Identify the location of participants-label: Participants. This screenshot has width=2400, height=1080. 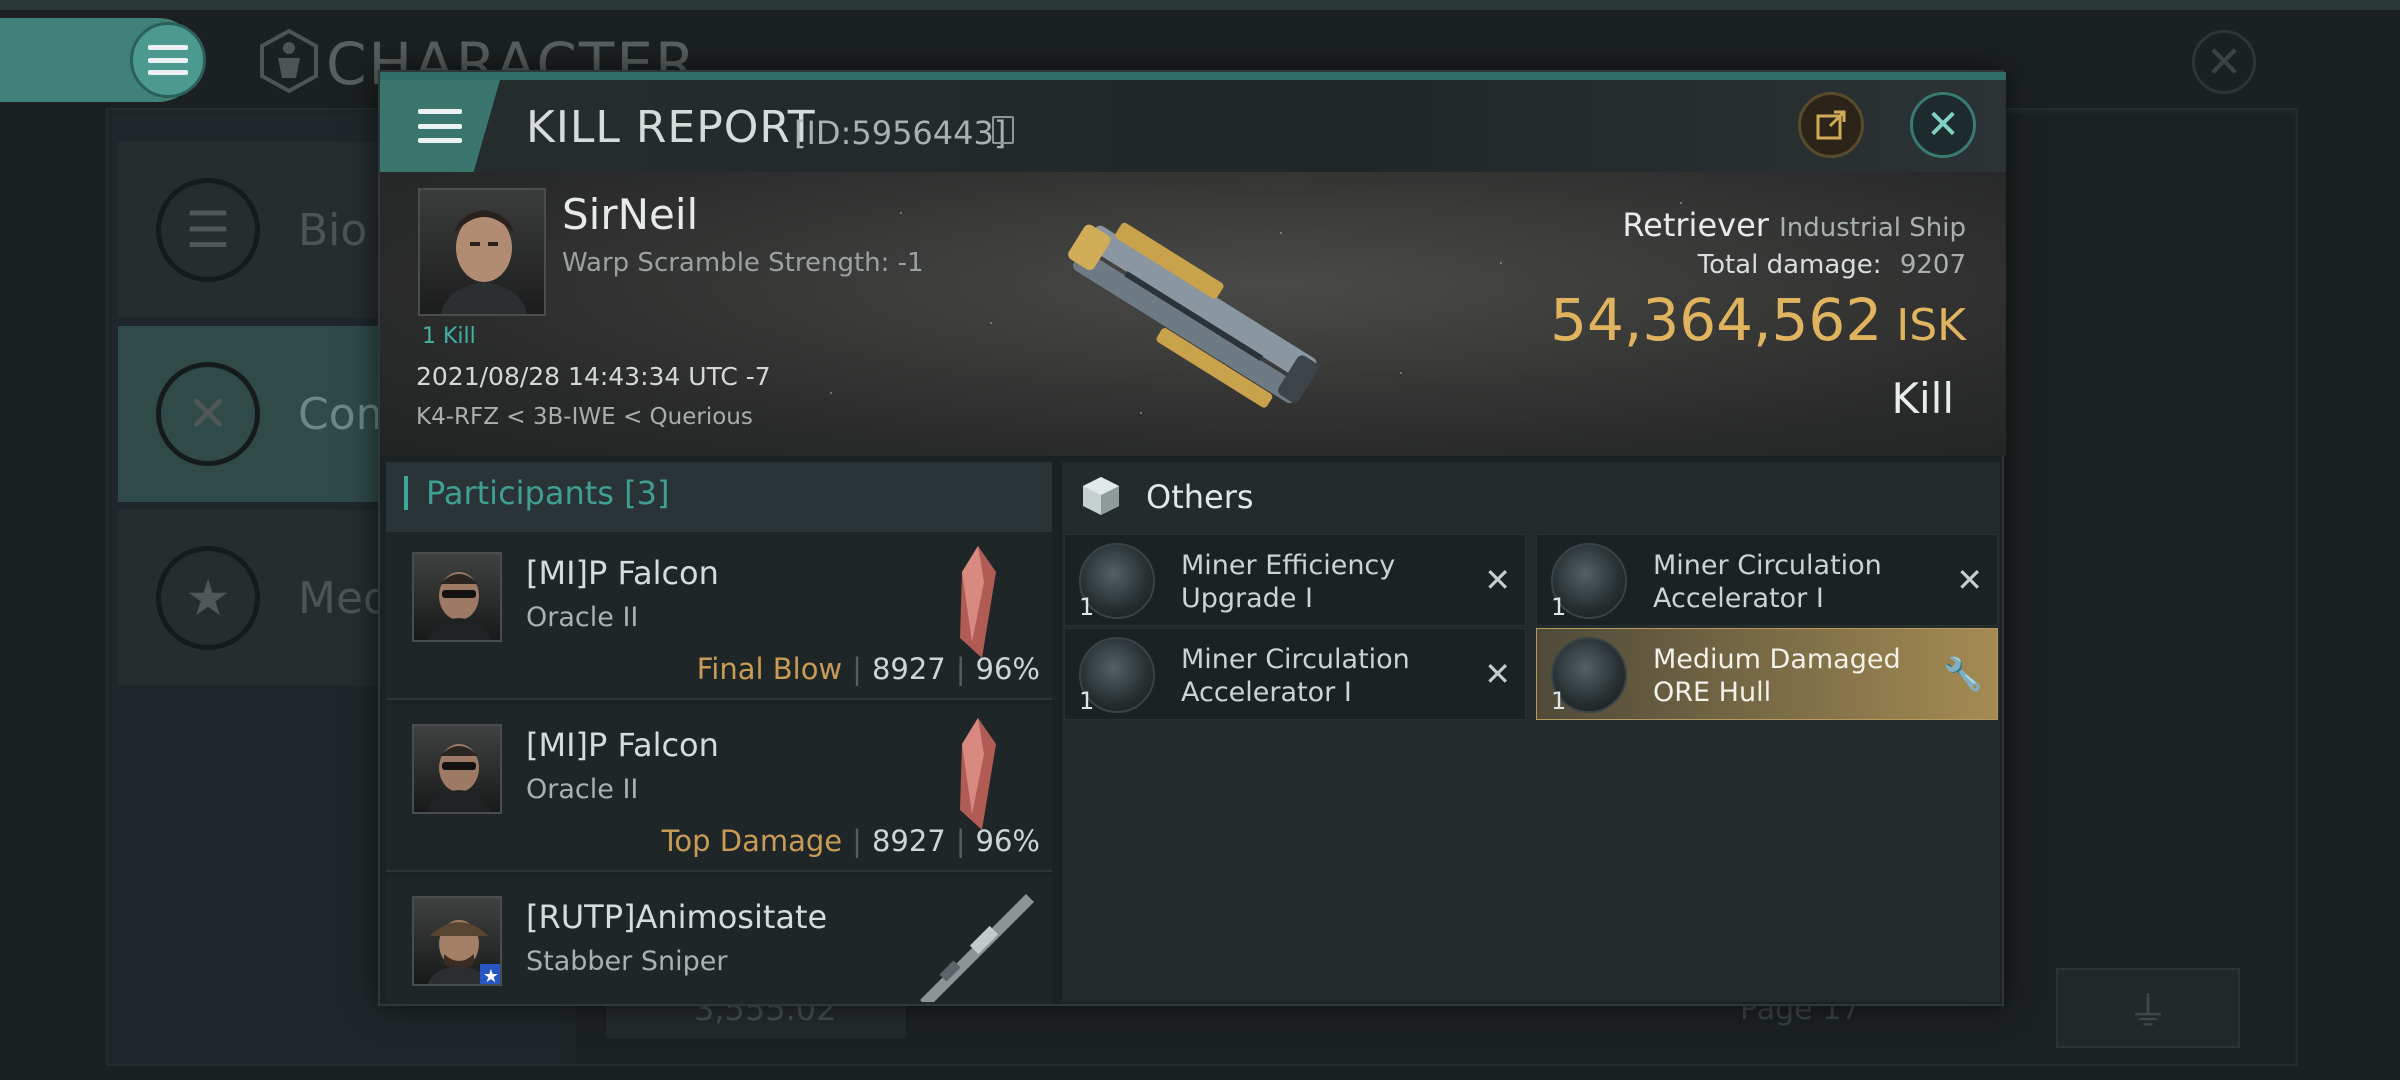
(520, 493).